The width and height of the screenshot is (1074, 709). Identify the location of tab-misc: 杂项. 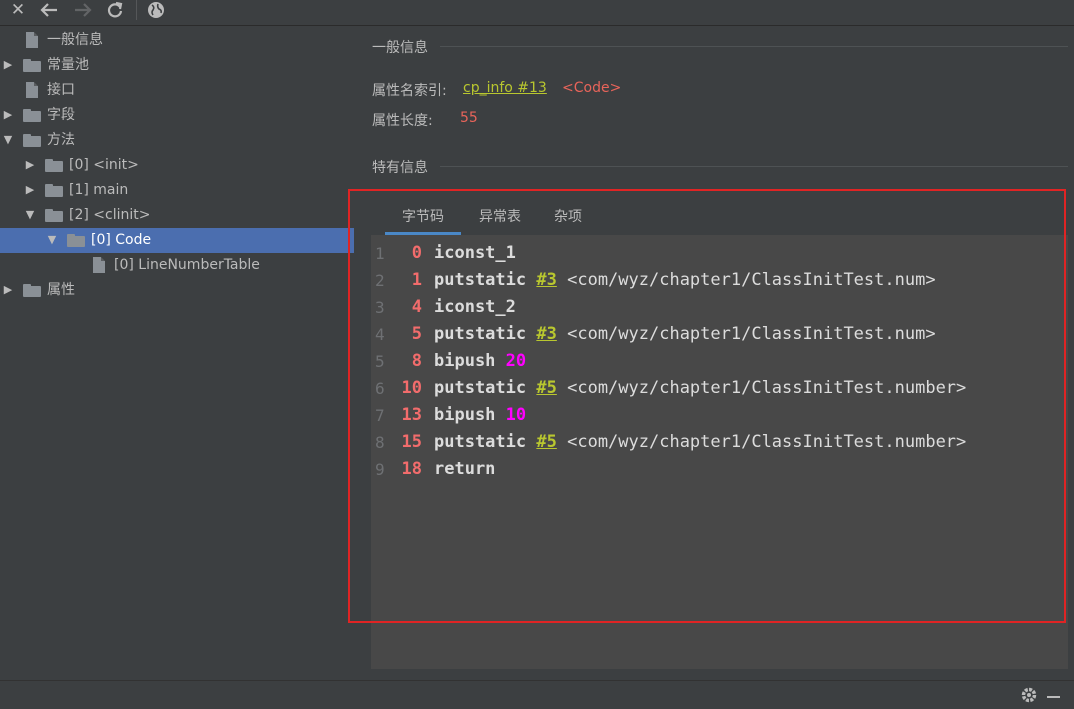
(568, 217).